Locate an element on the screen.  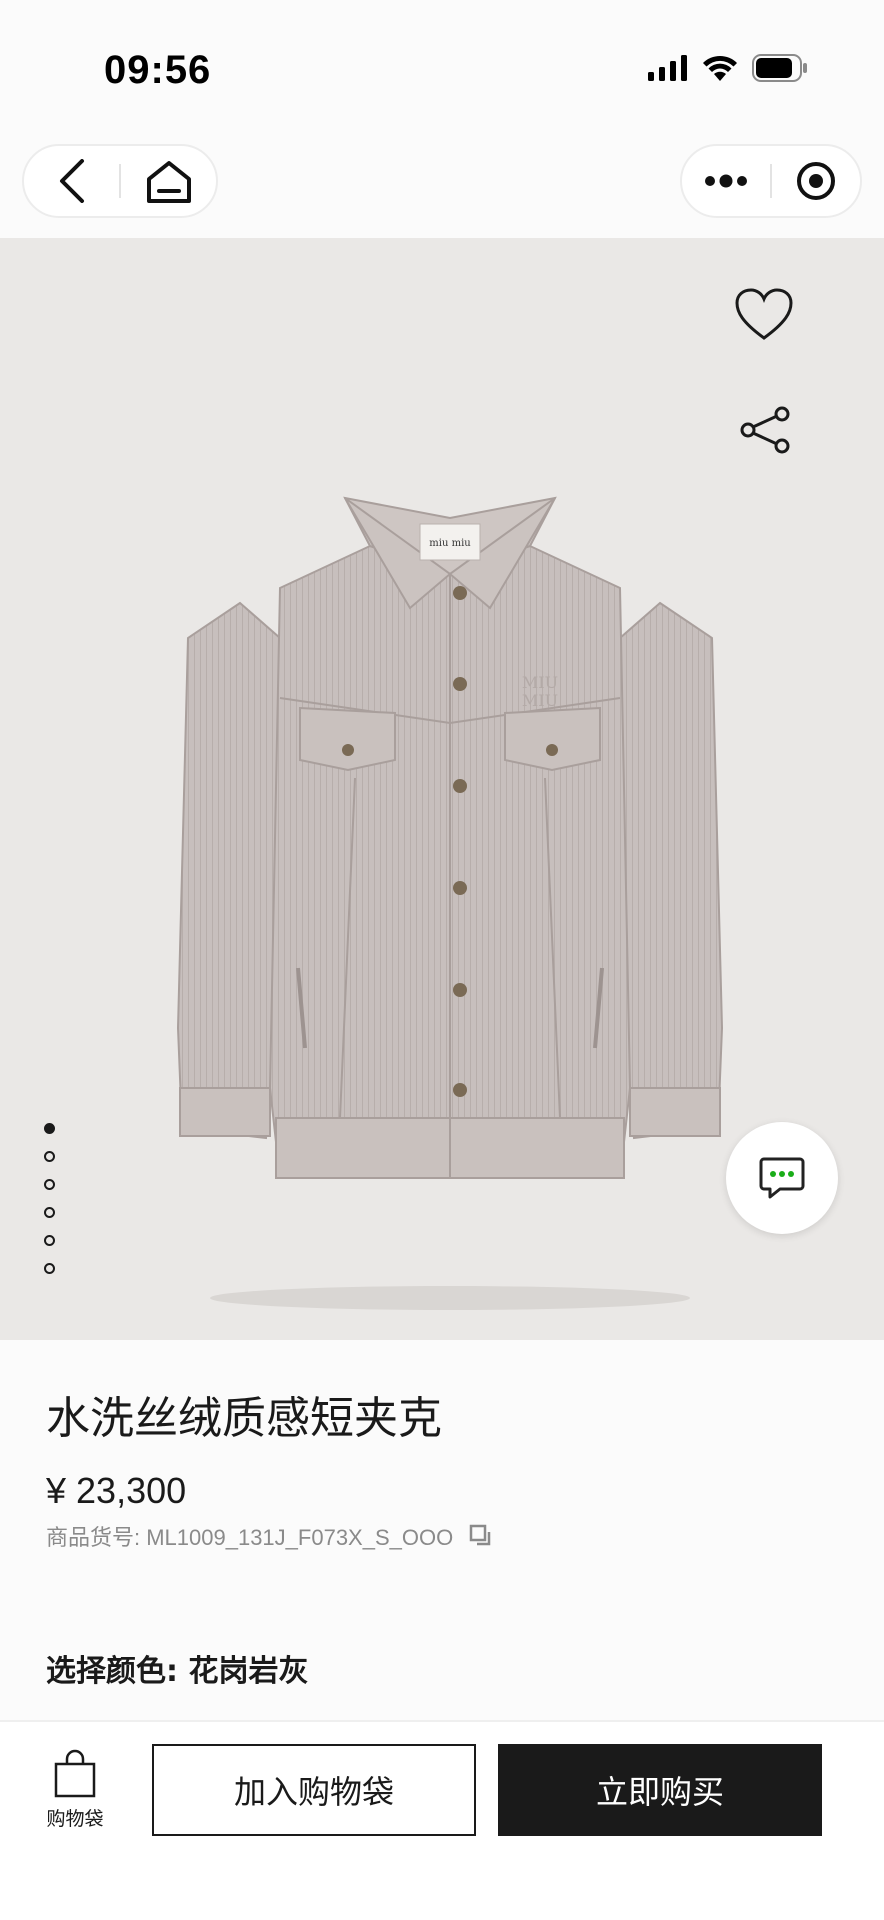
product-sku: 商品货号: ML1009_131J_F073X_S_OOO is located at coordinates (269, 1536).